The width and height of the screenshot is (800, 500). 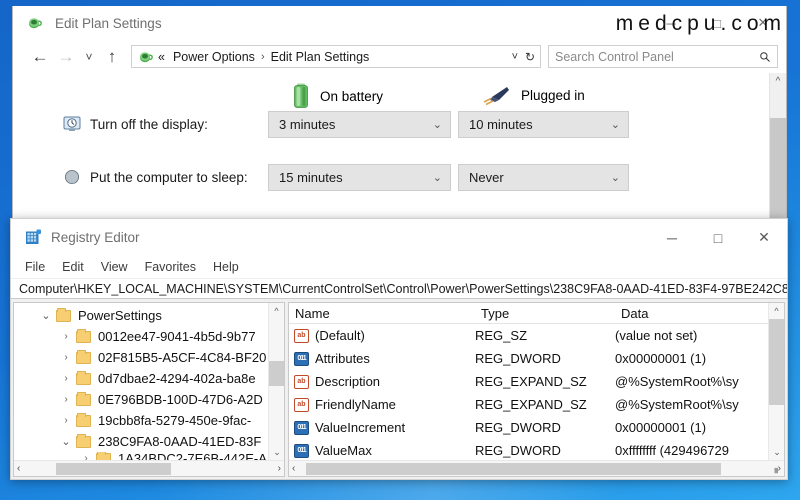 What do you see at coordinates (177, 378) in the screenshot?
I see `tree-item-label: 0d7dbae2-4294-402a-ba8e` at bounding box center [177, 378].